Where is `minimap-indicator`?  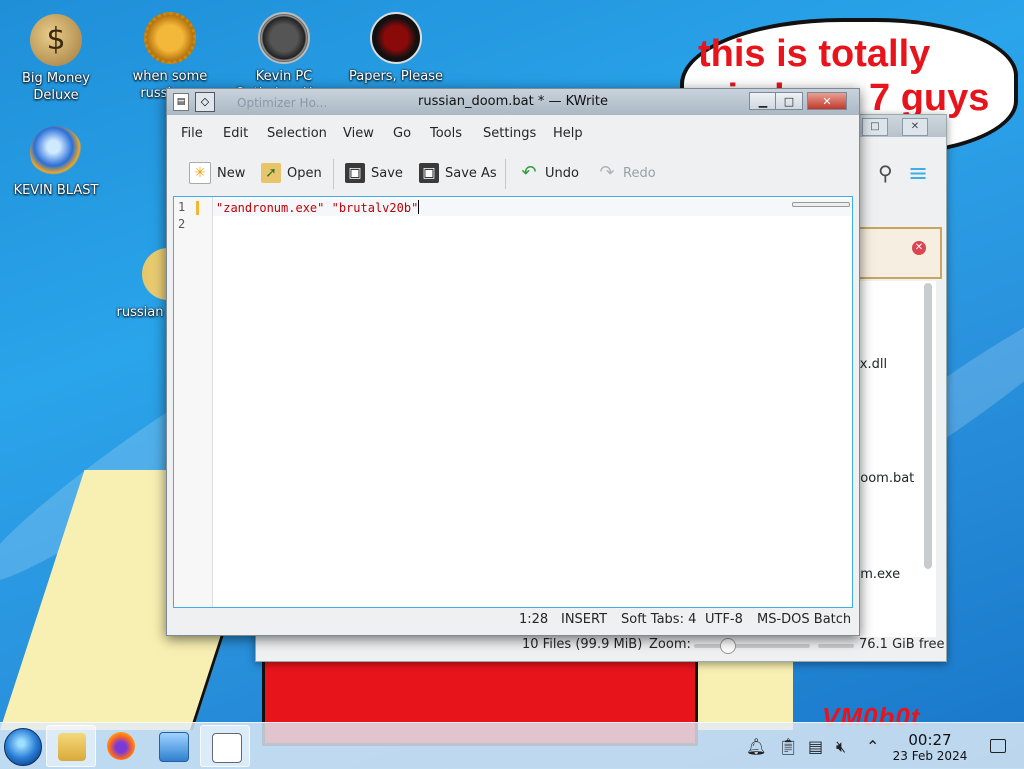 minimap-indicator is located at coordinates (821, 204).